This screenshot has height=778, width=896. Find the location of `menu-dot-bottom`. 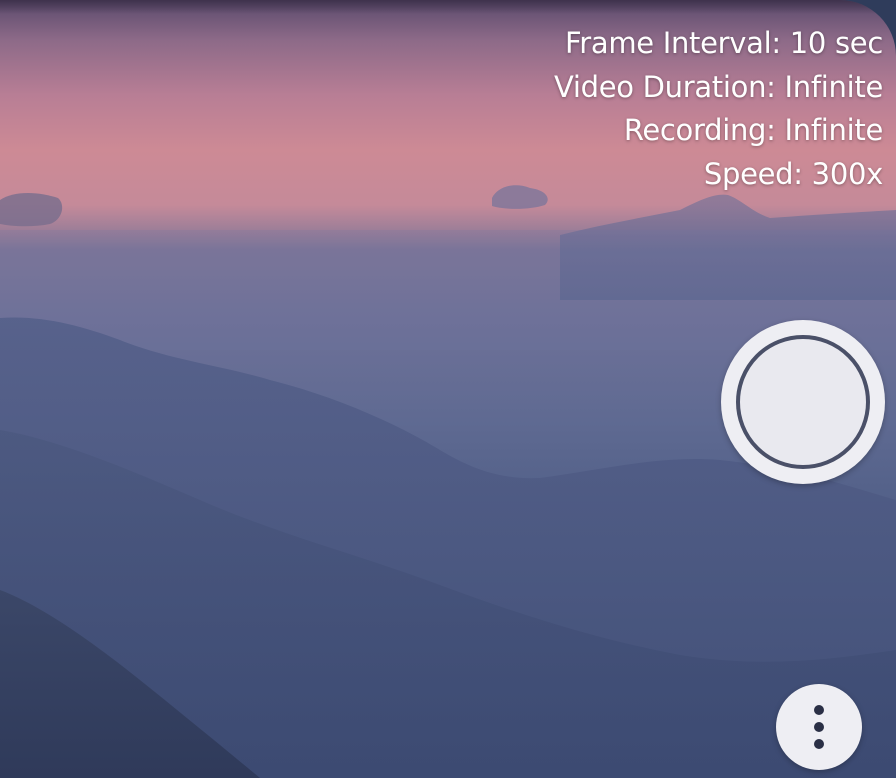

menu-dot-bottom is located at coordinates (819, 744).